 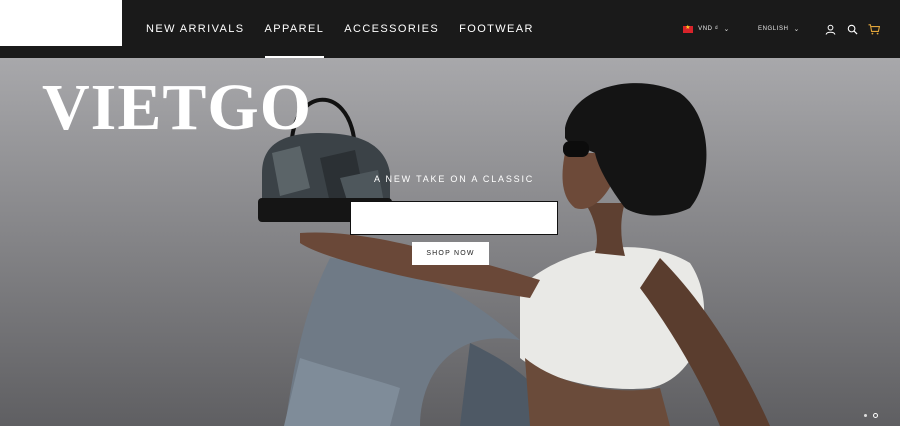 What do you see at coordinates (454, 179) in the screenshot?
I see `hero-tagline: A NEW TAKE ON A CLASSIC` at bounding box center [454, 179].